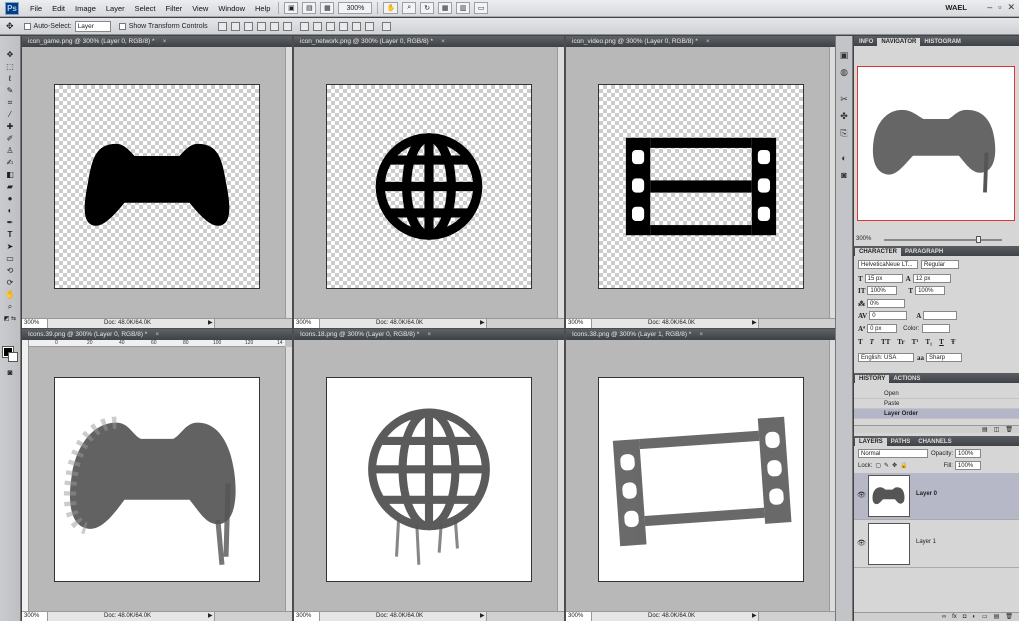  Describe the element at coordinates (327, 8) in the screenshot. I see `view-extras-button: ▦` at that location.